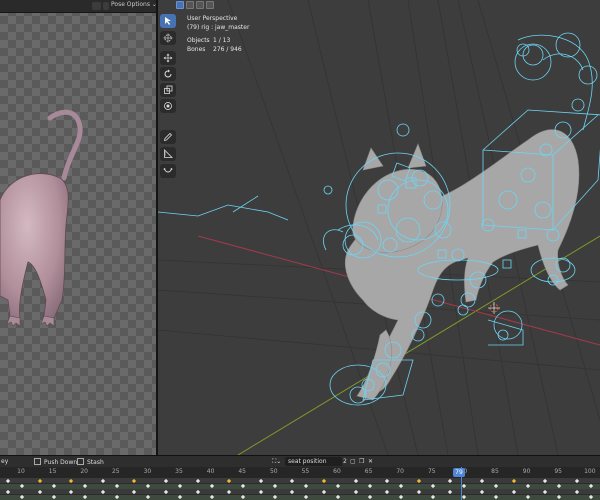 Image resolution: width=600 pixels, height=500 pixels. Describe the element at coordinates (90, 462) in the screenshot. I see `stash-button: Stash` at that location.